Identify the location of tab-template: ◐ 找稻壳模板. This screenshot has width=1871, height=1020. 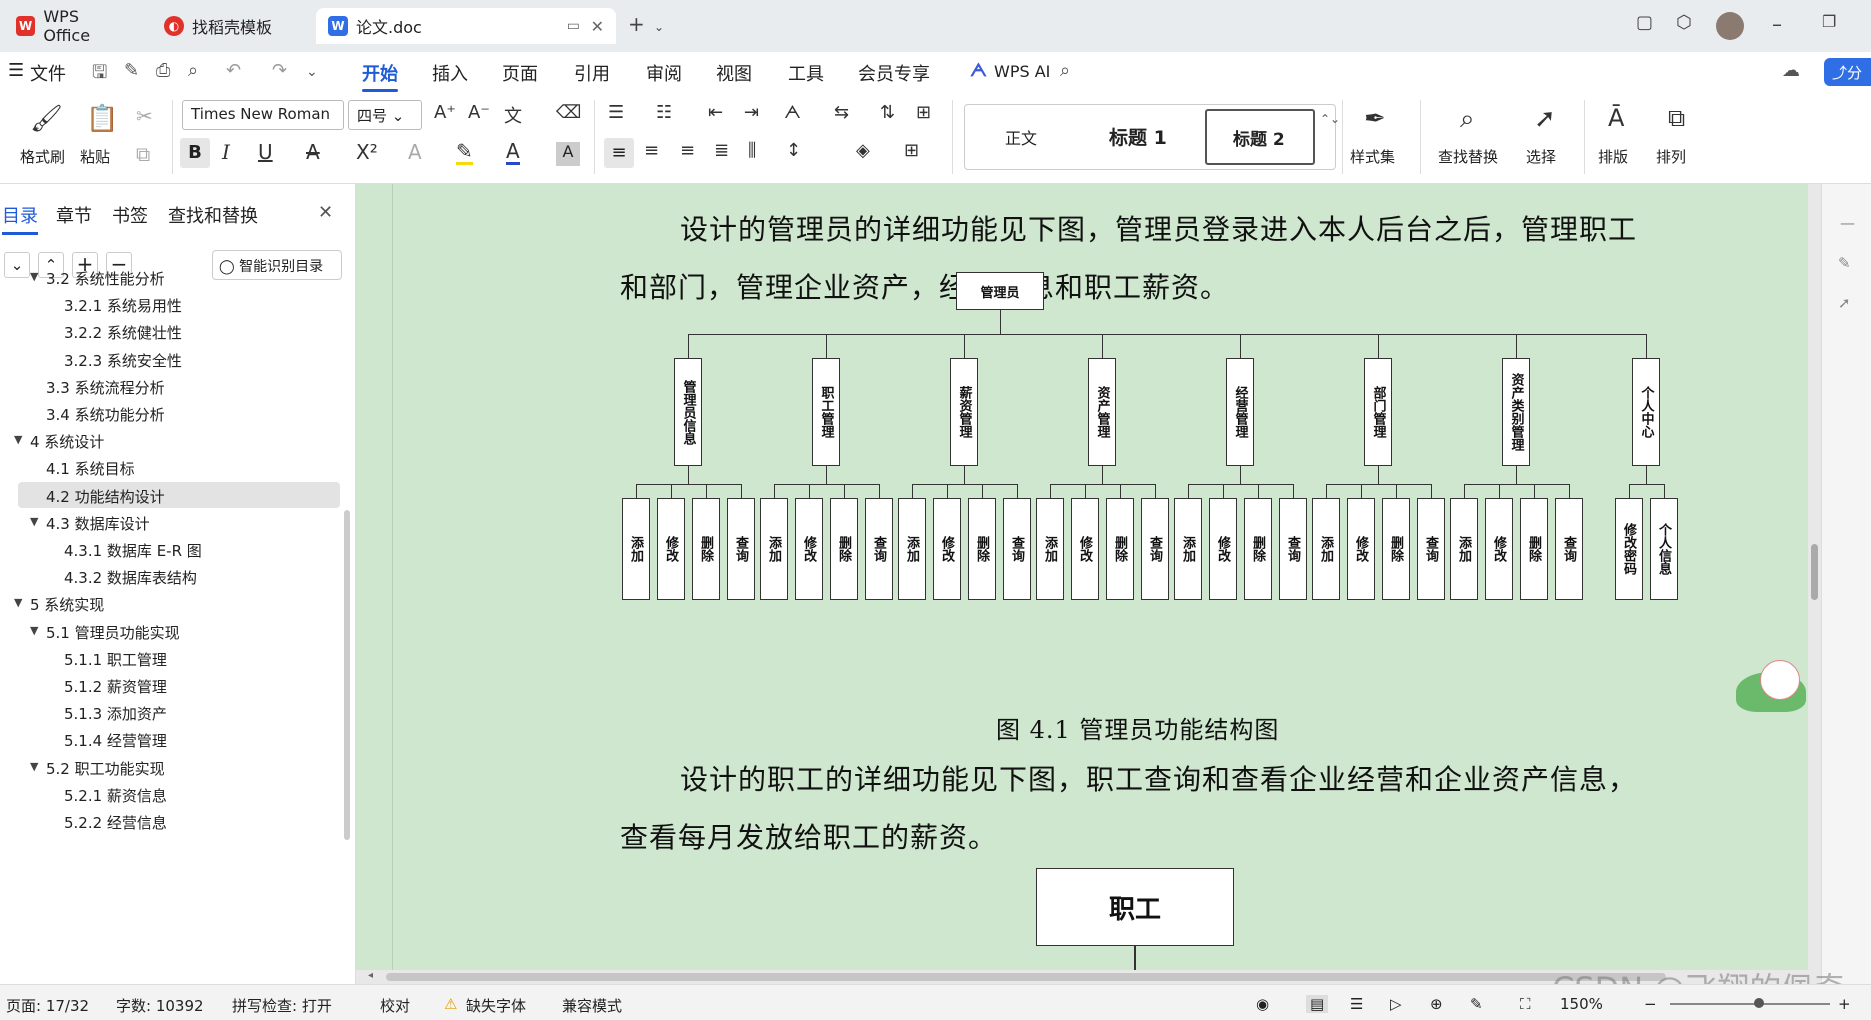
(227, 26).